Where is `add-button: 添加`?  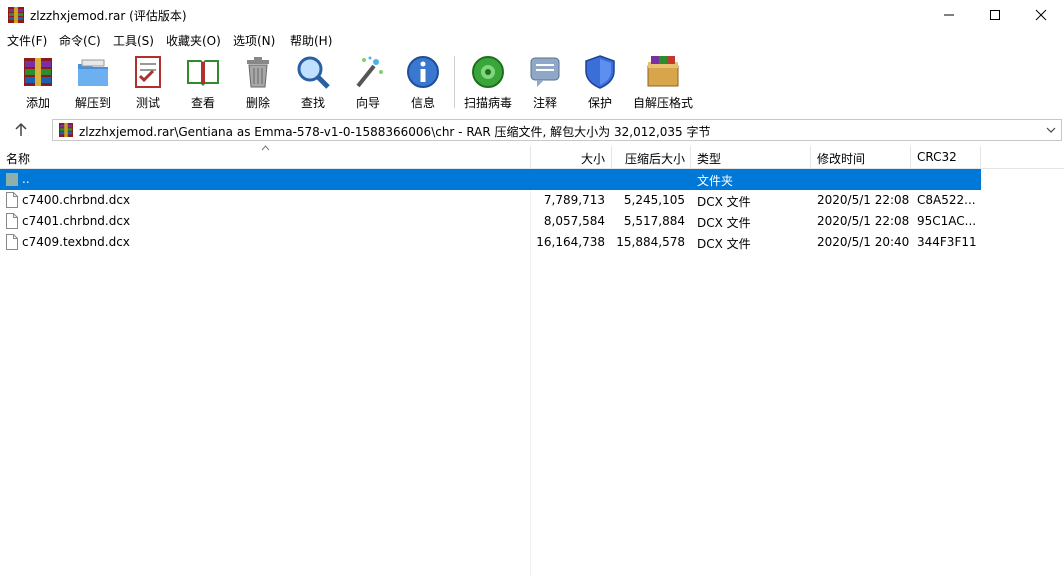
add-button: 添加 is located at coordinates (38, 82).